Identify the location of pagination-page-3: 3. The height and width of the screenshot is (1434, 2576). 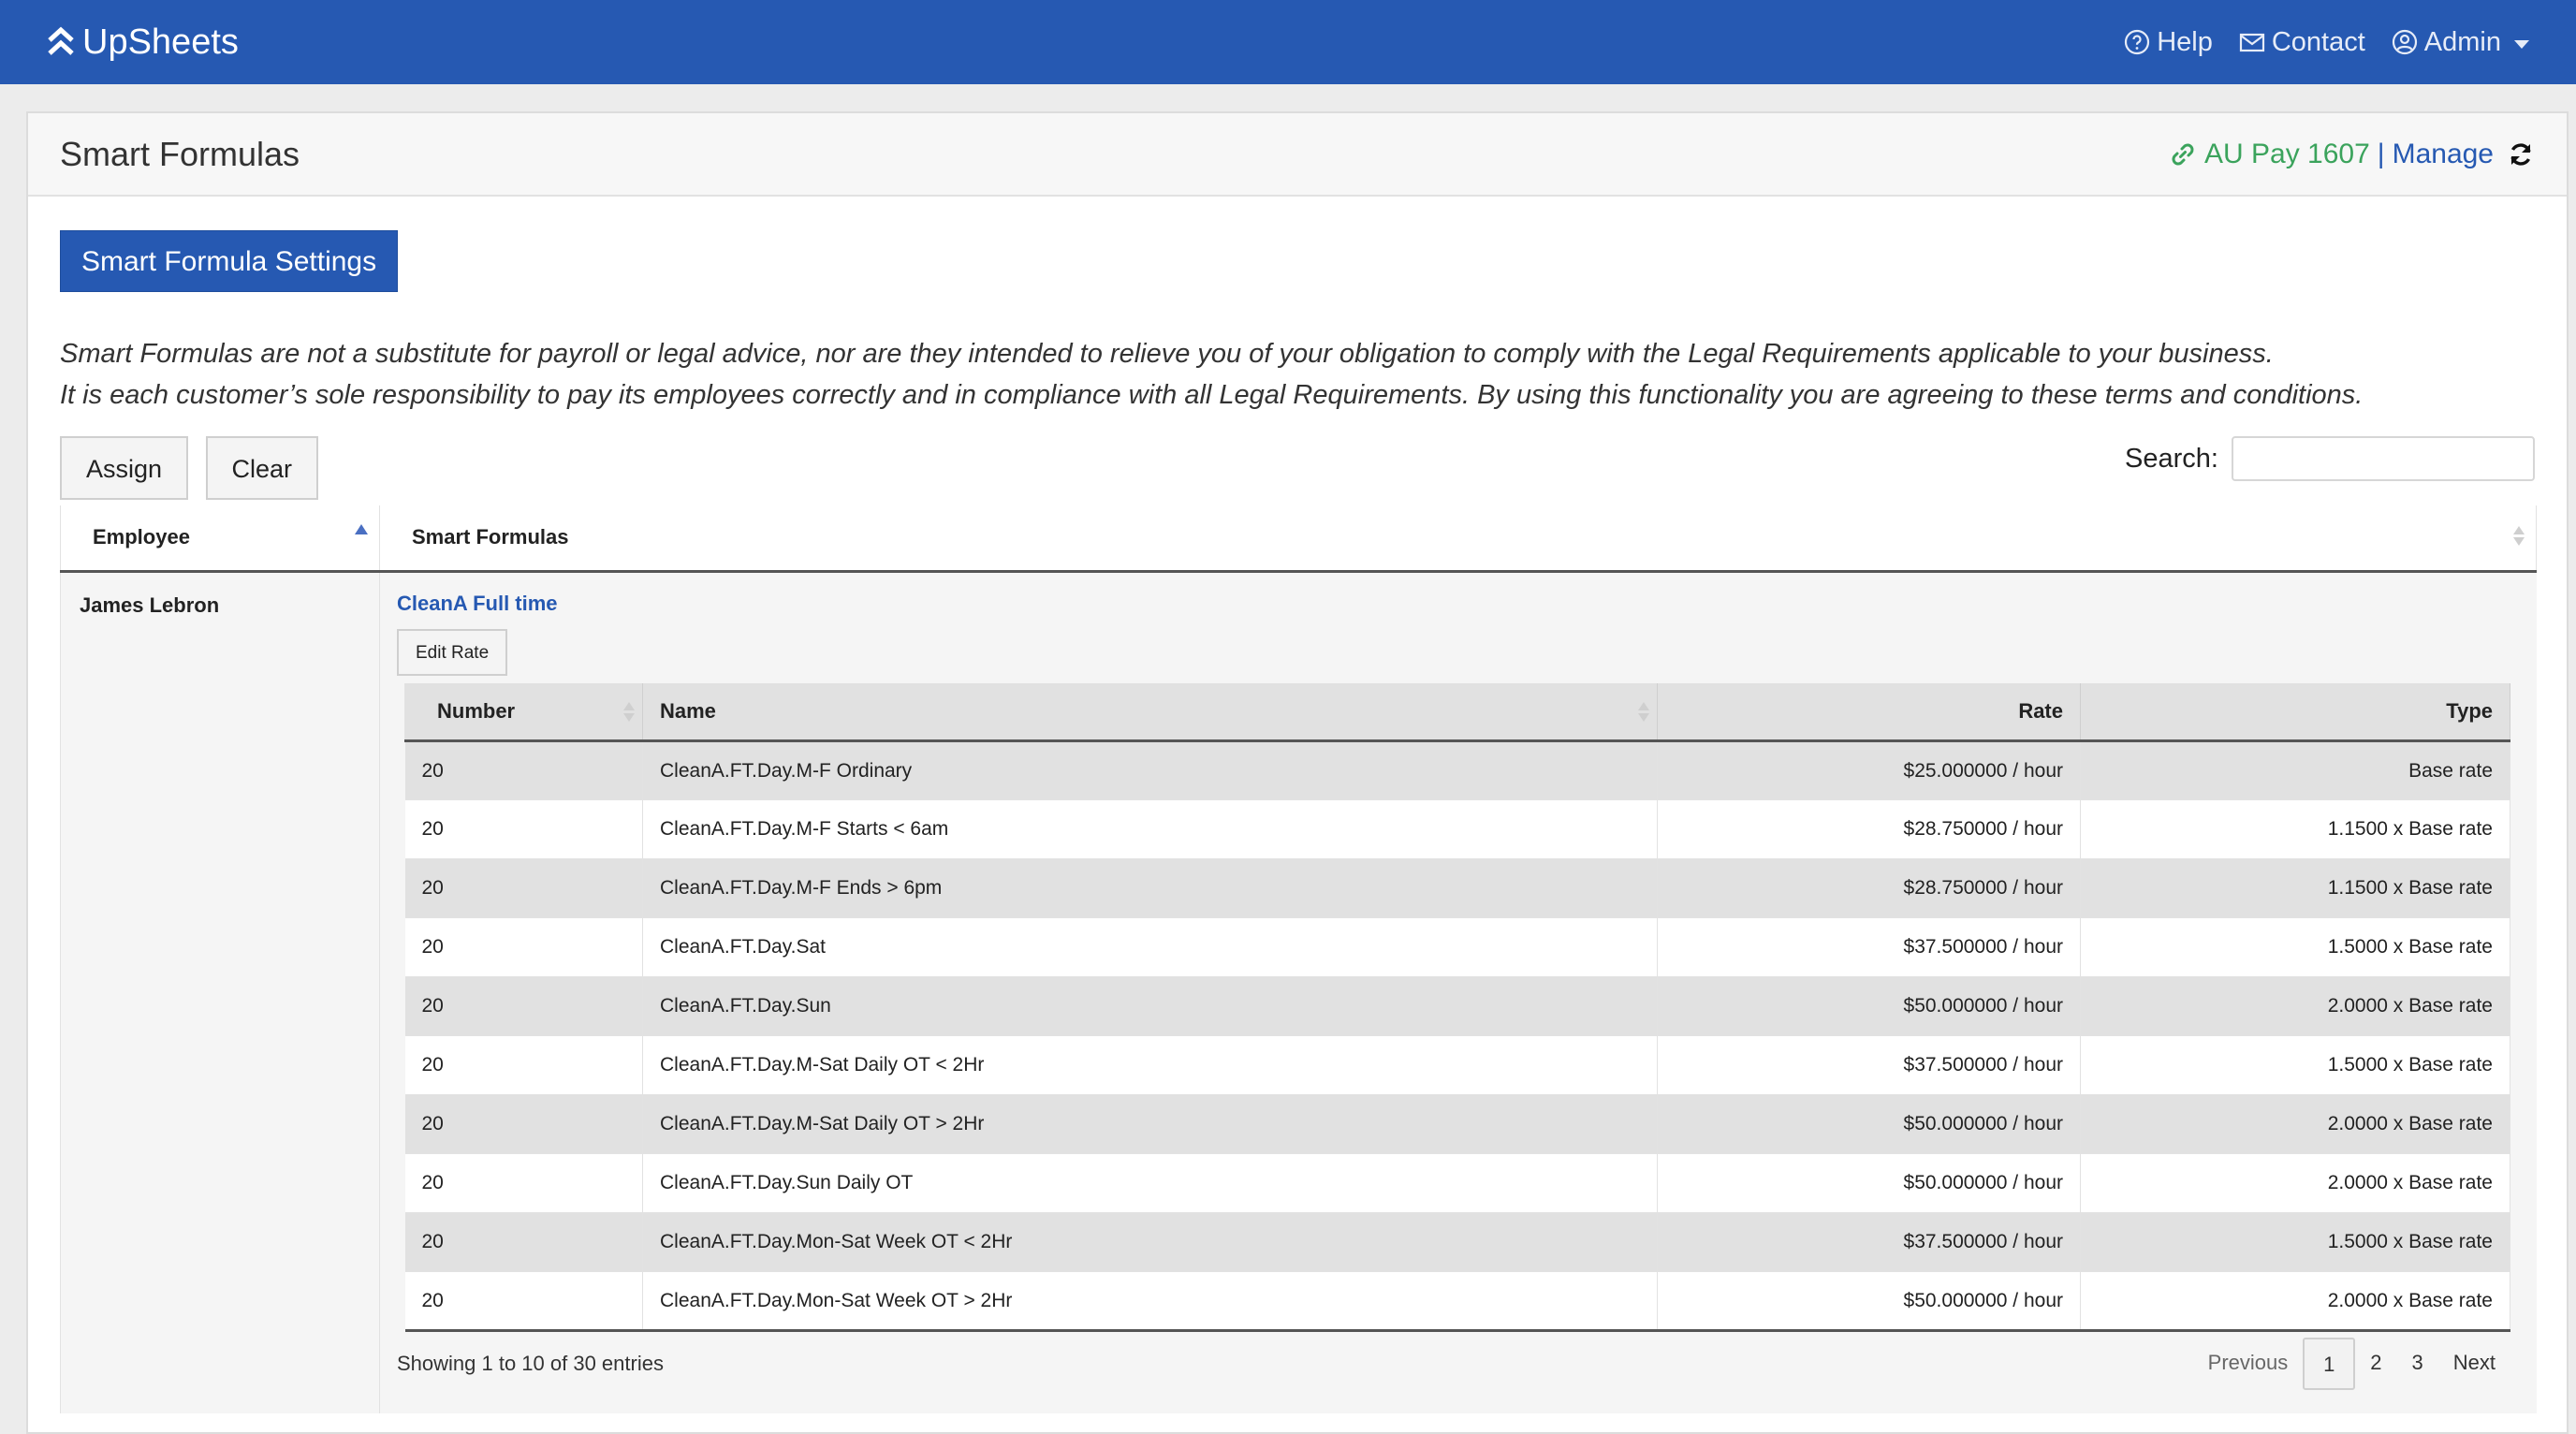
(2417, 1364).